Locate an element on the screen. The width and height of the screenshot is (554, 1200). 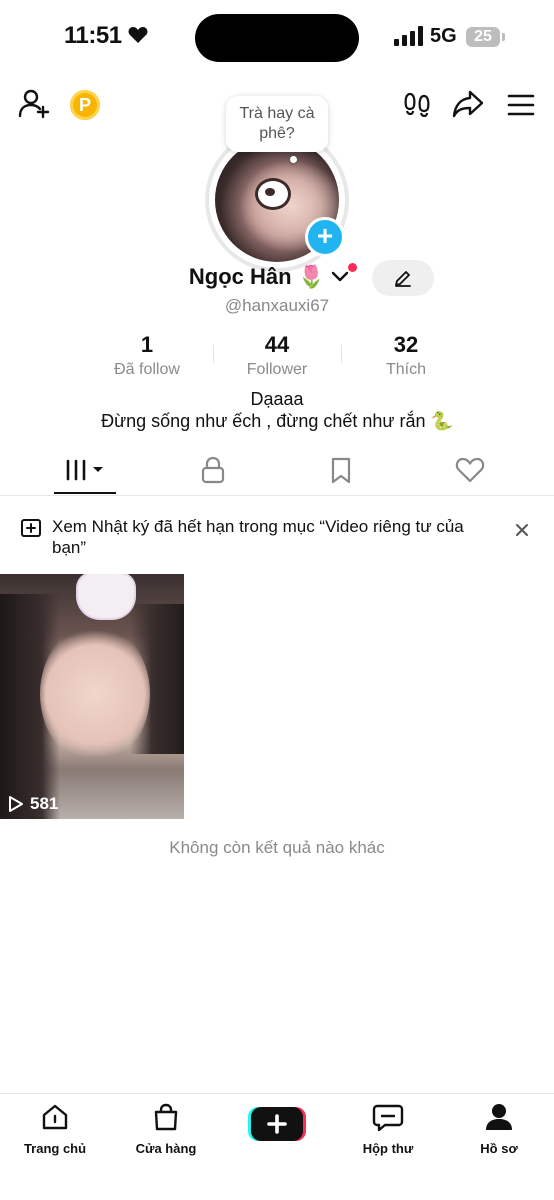
video-views: 581 is located at coordinates (33, 804).